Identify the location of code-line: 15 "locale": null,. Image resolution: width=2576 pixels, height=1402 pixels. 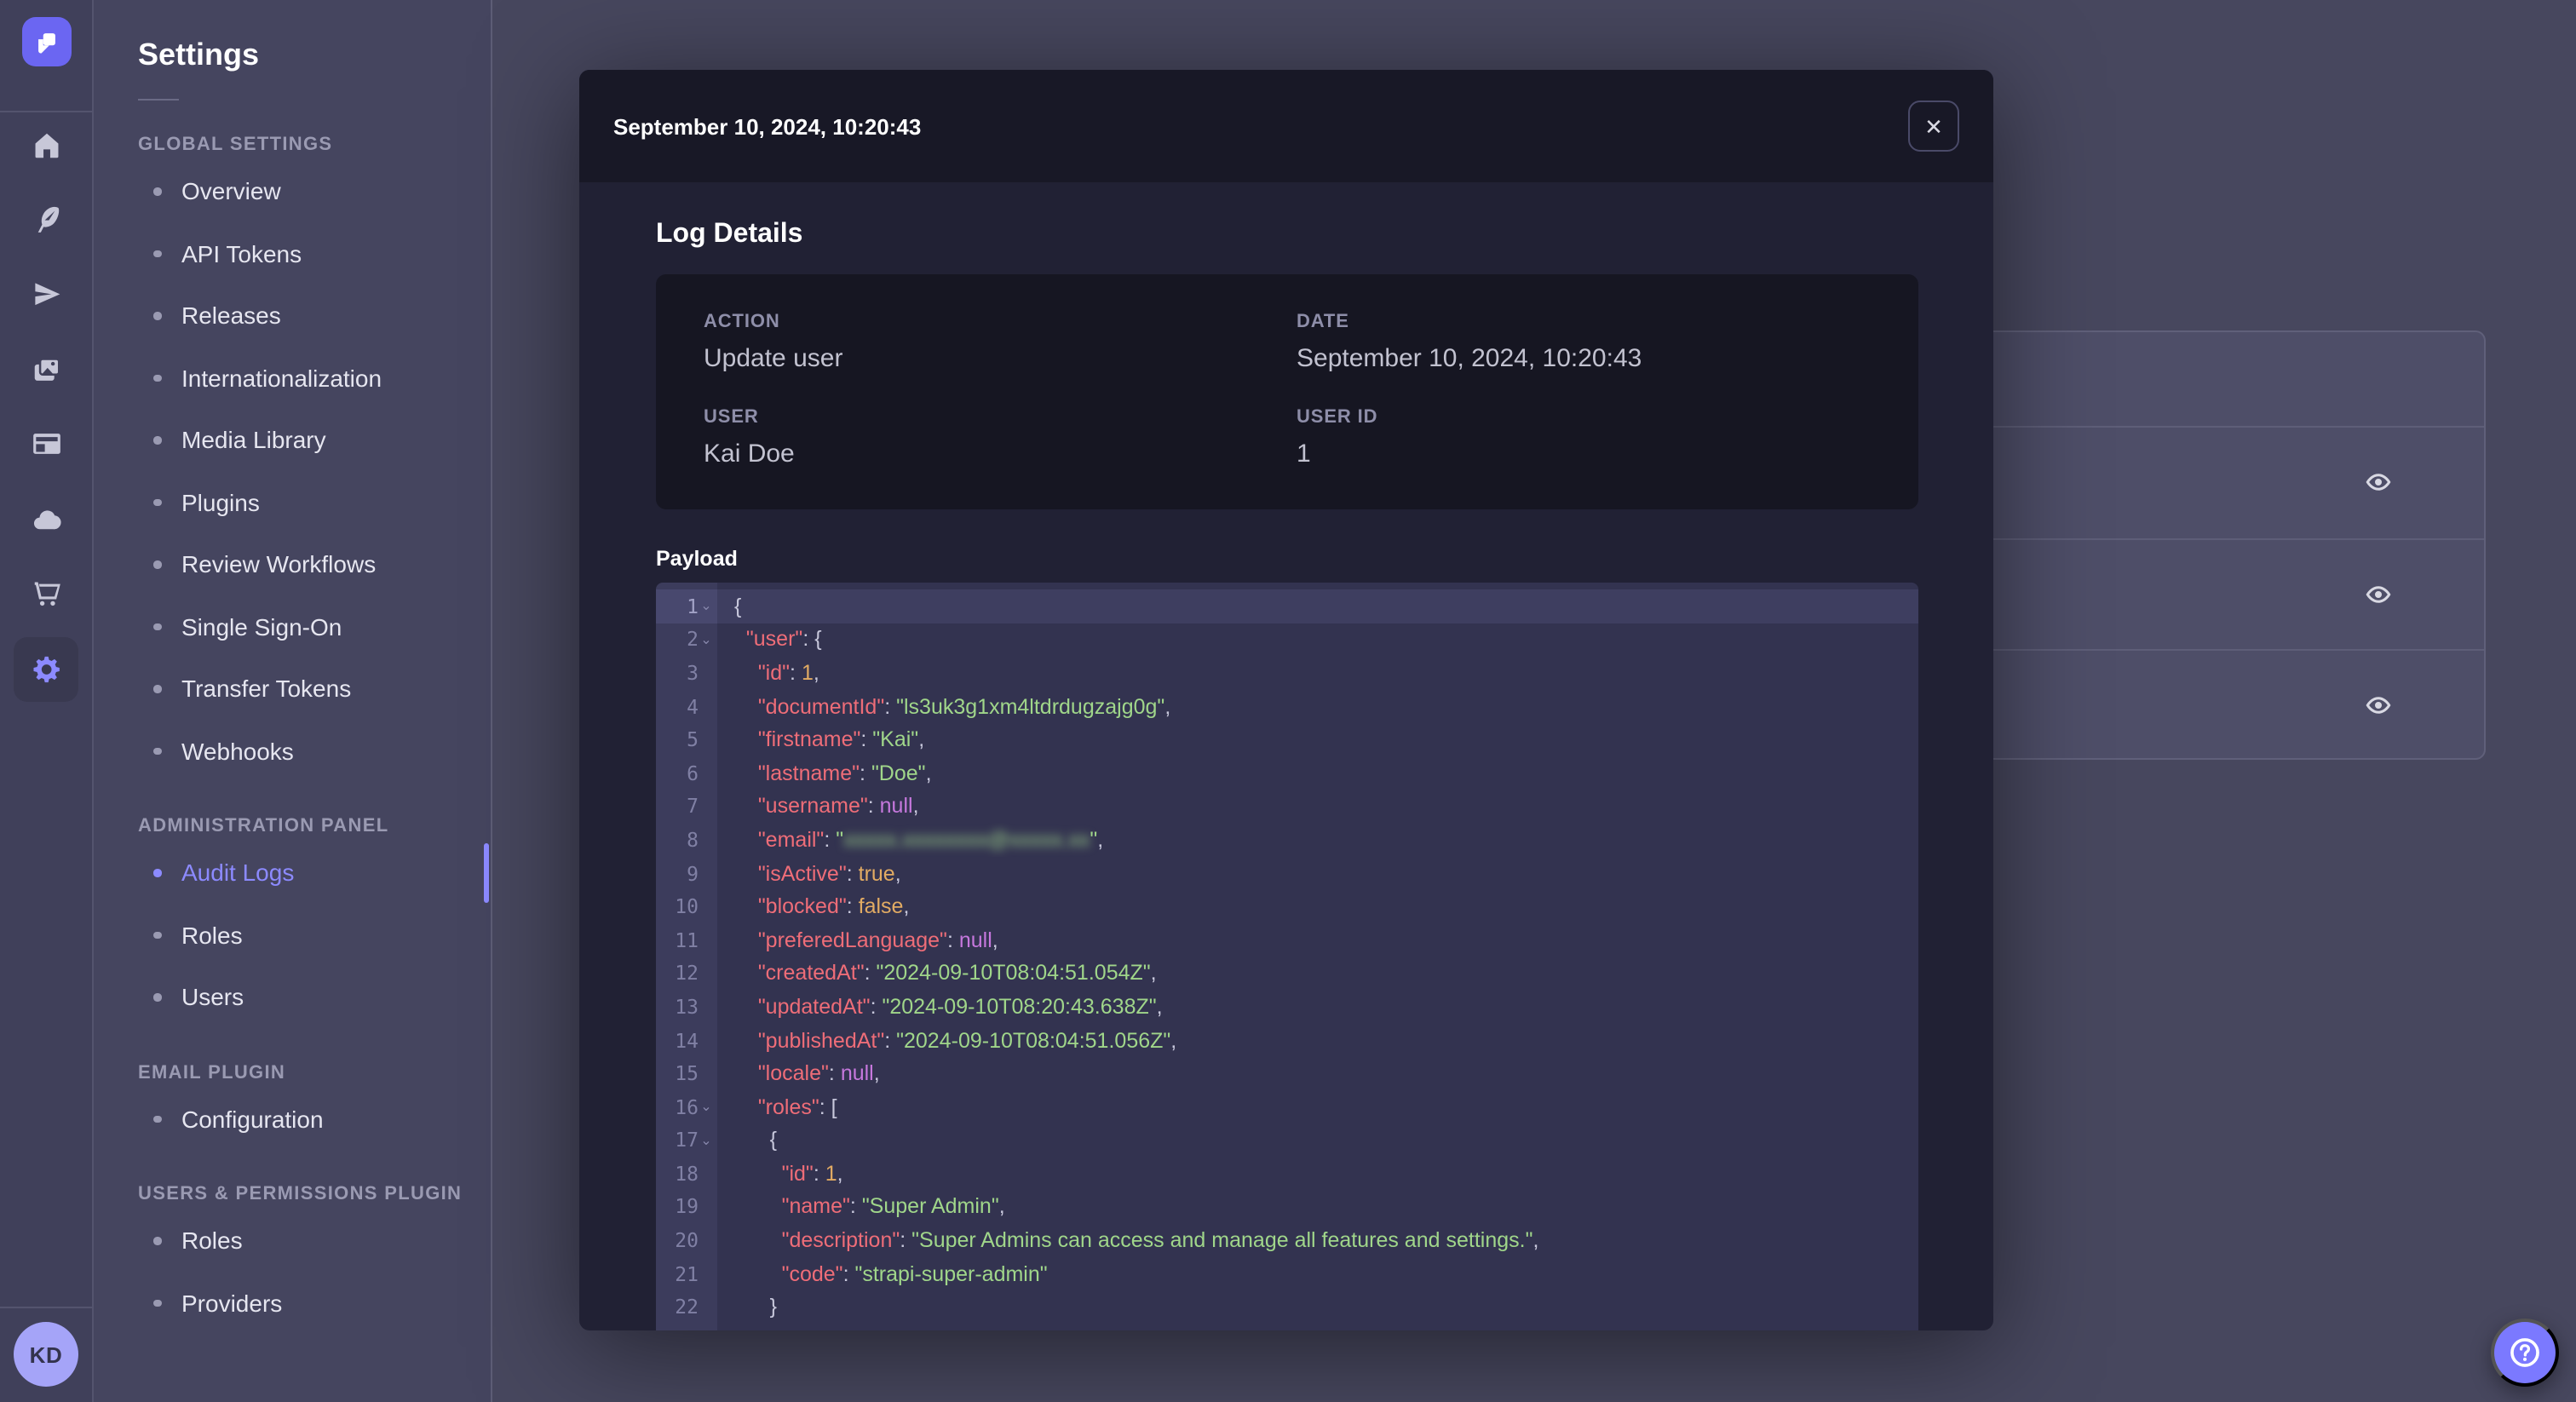
(1287, 1073).